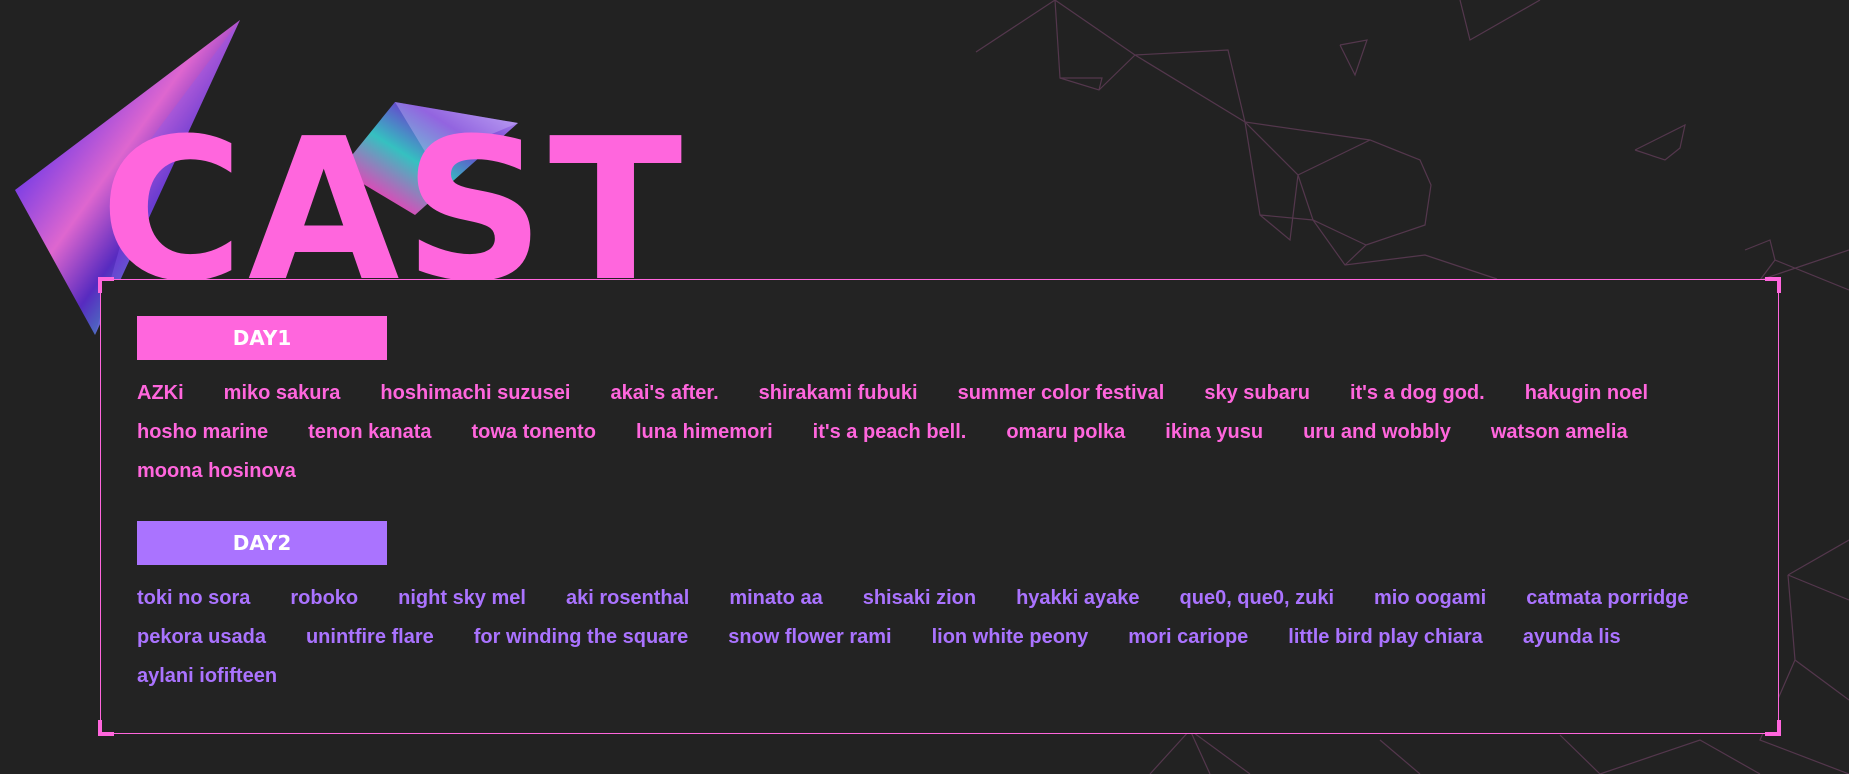 This screenshot has width=1849, height=774. Describe the element at coordinates (1377, 432) in the screenshot. I see `cast-name: uru and wobbly` at that location.